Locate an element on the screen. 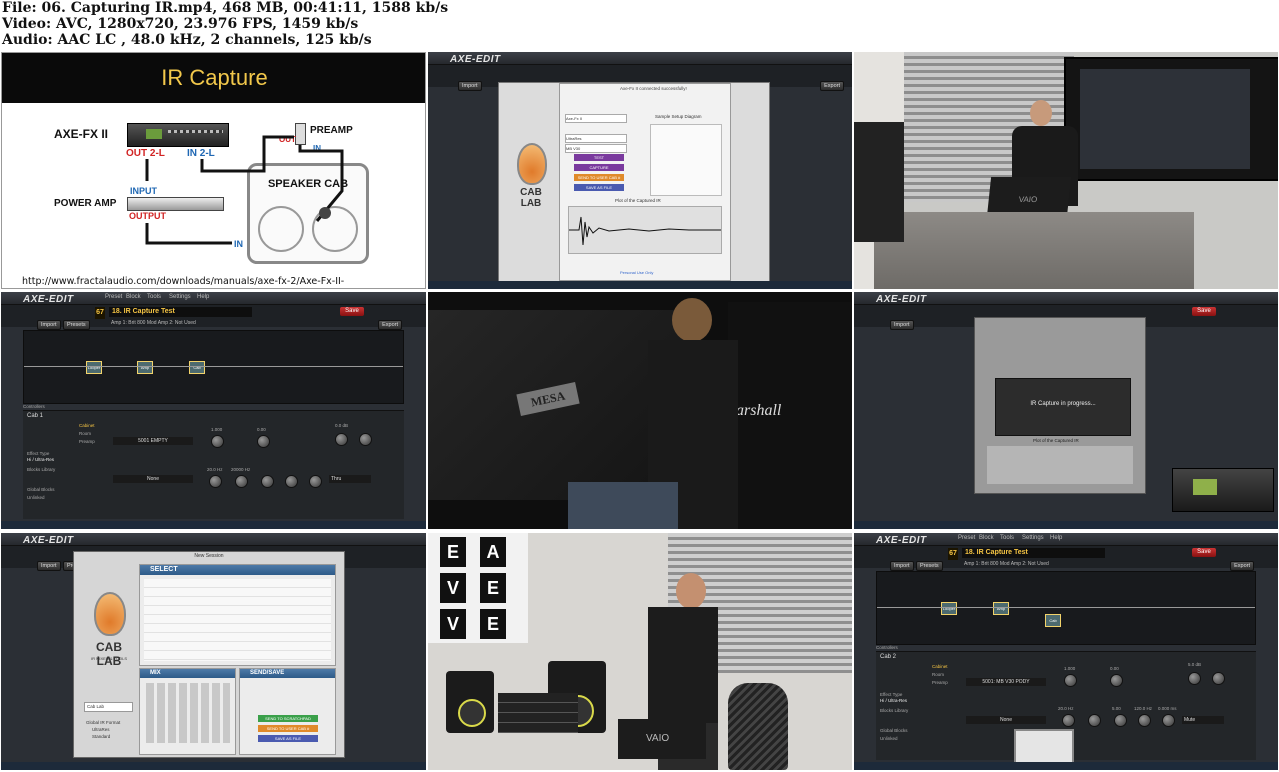 The image size is (1279, 772). high-cut-value: 20000 Hz is located at coordinates (241, 469).